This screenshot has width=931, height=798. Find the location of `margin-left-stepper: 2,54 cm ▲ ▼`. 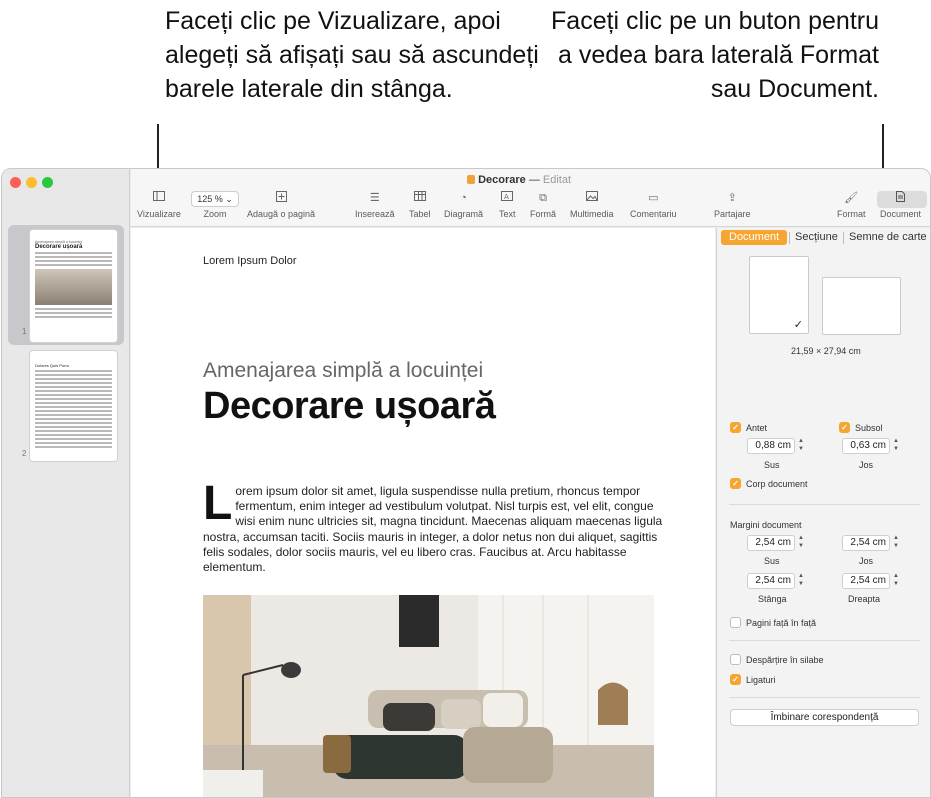

margin-left-stepper: 2,54 cm ▲ ▼ is located at coordinates (776, 581).